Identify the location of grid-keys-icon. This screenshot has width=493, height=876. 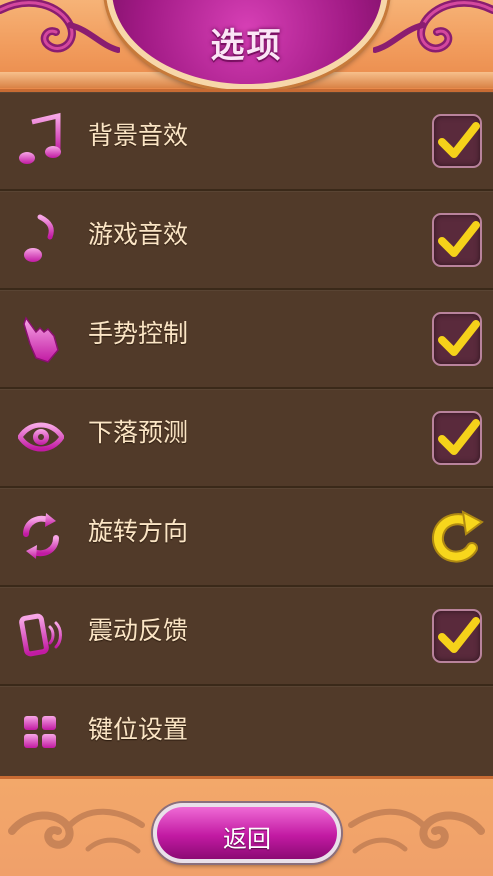
(40, 732).